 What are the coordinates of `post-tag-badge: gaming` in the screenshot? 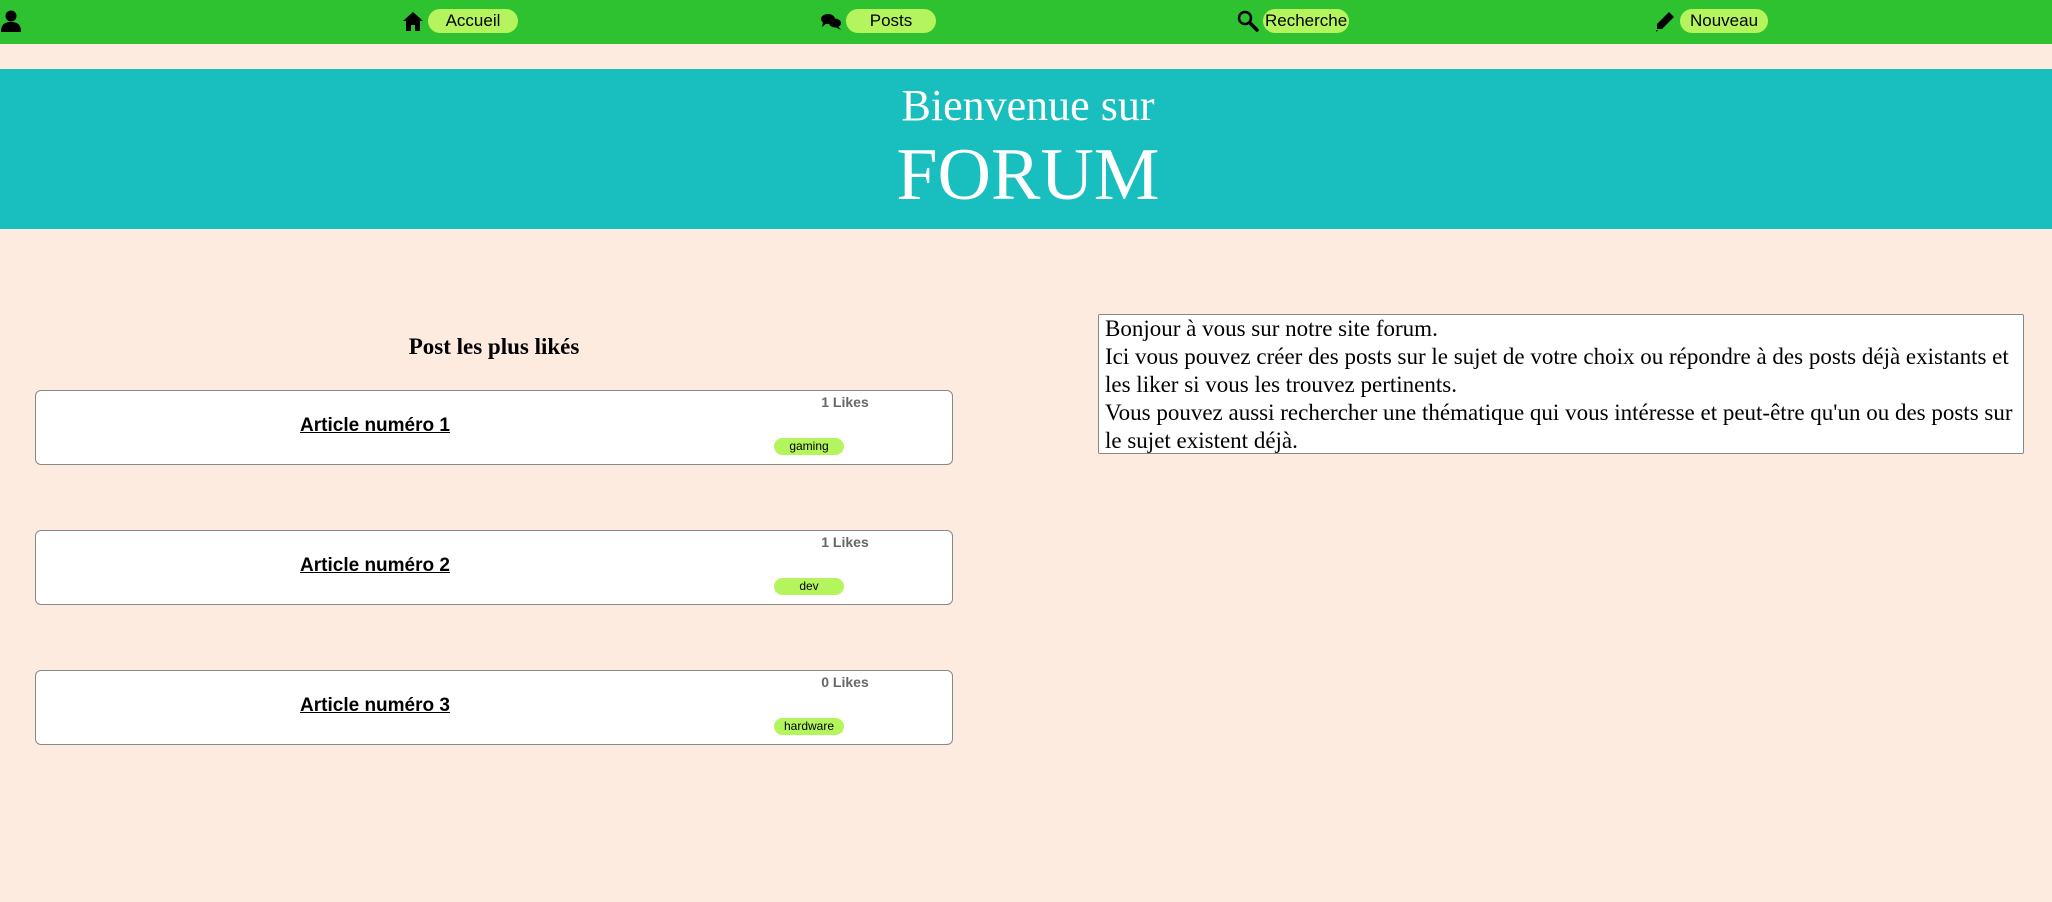 It's located at (809, 446).